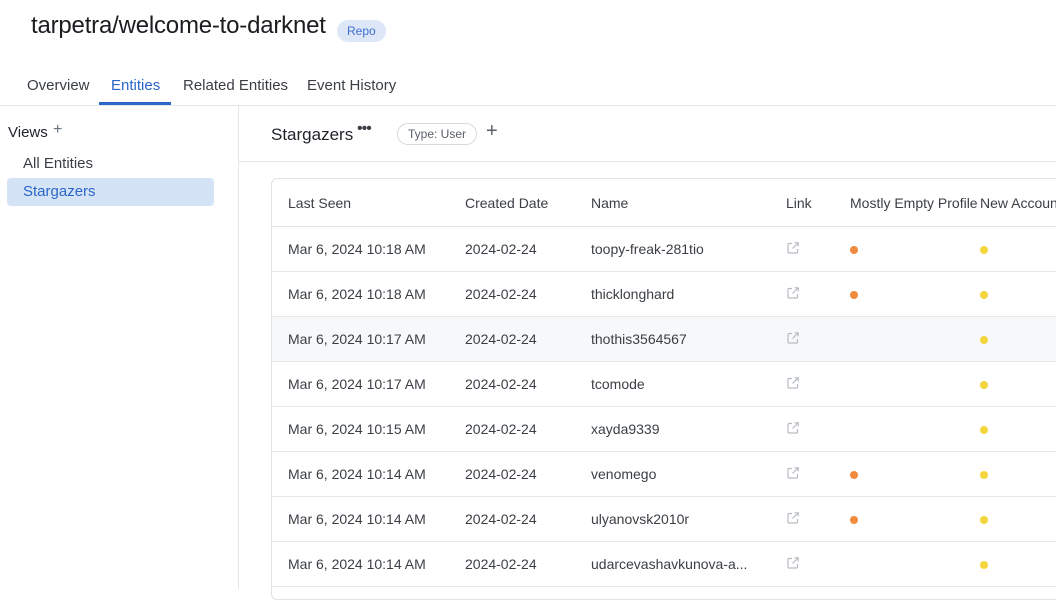 This screenshot has width=1056, height=600. What do you see at coordinates (368, 203) in the screenshot?
I see `column-header-last-seen: Last Seen` at bounding box center [368, 203].